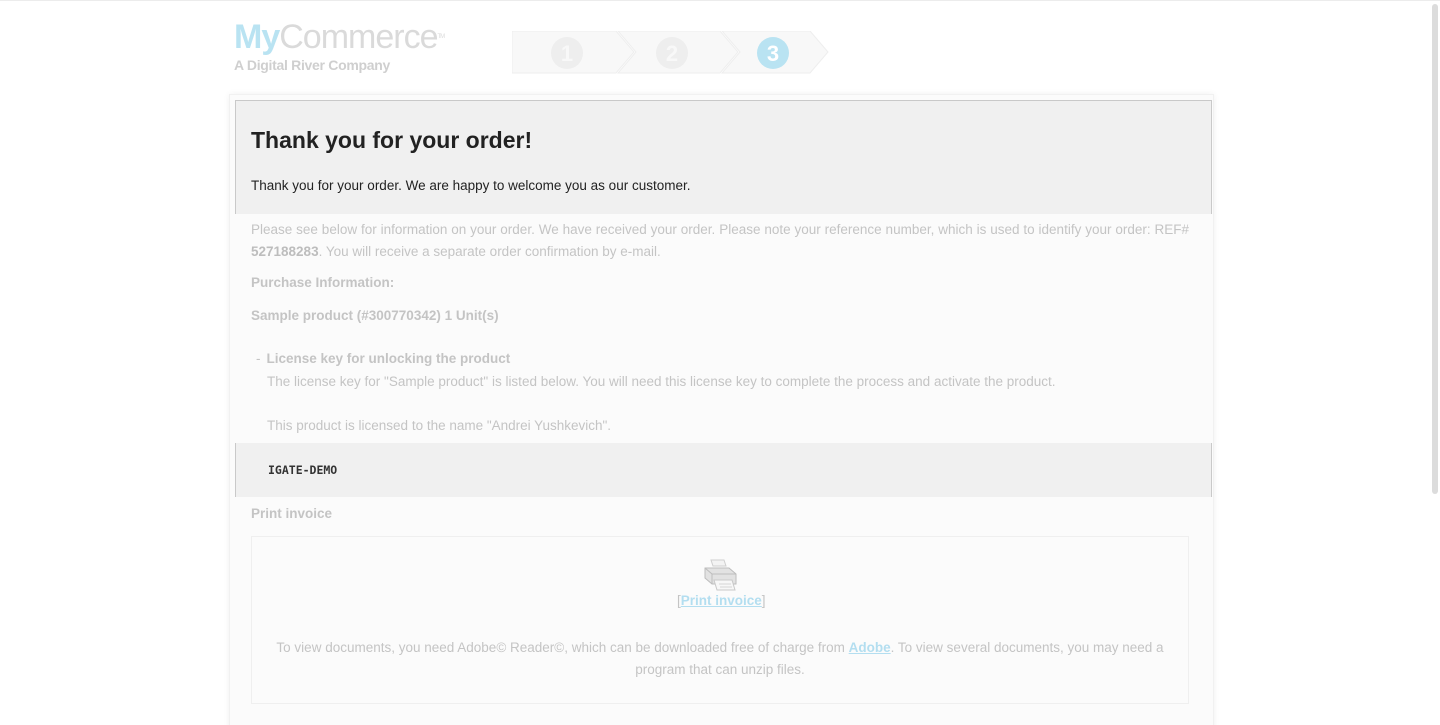 This screenshot has height=725, width=1440. What do you see at coordinates (358, 37) in the screenshot?
I see `logo-commerce: Commerce` at bounding box center [358, 37].